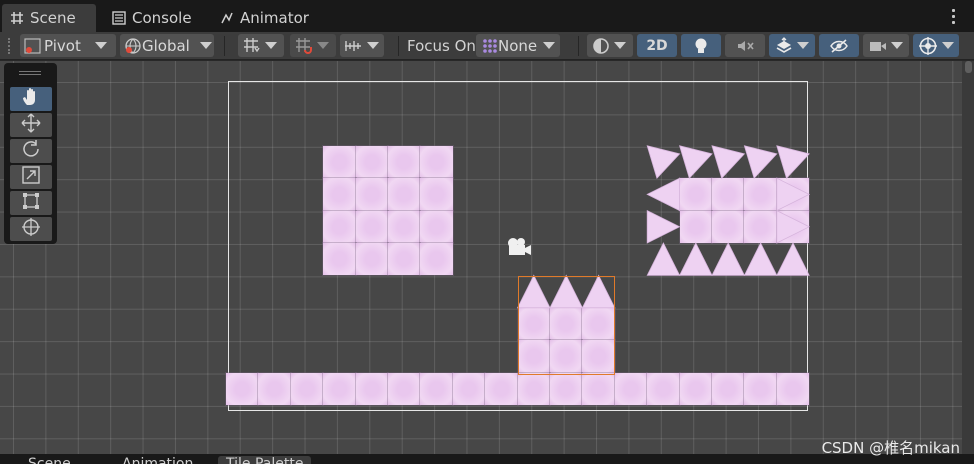  What do you see at coordinates (49, 460) in the screenshot?
I see `tab-scene-bottom: Scene` at bounding box center [49, 460].